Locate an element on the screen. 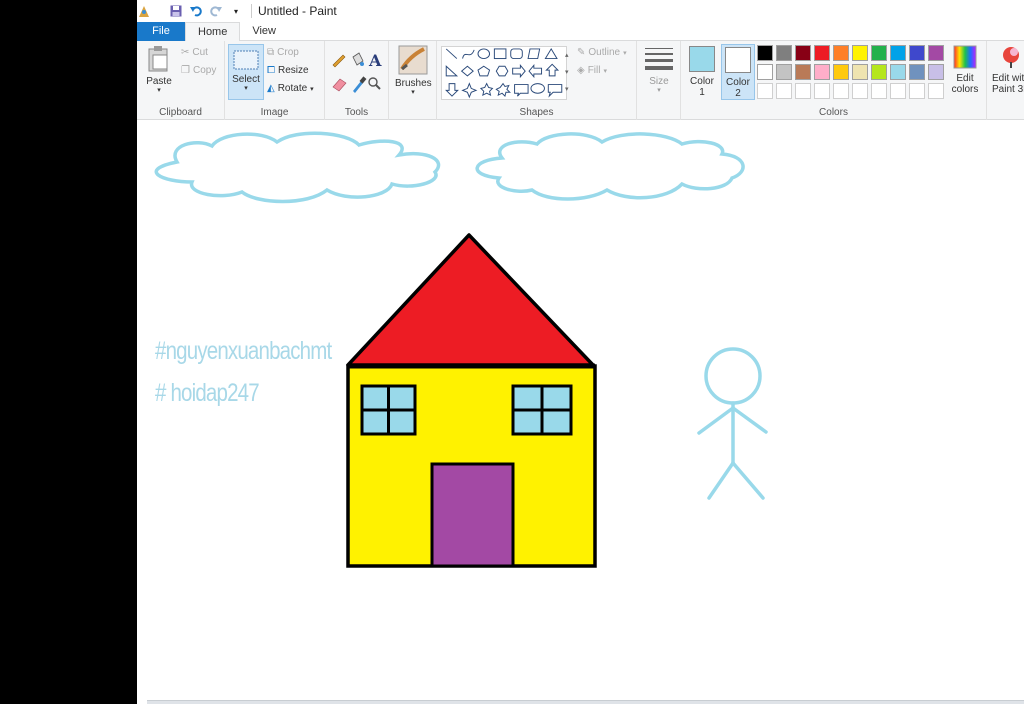  size-button: Size ▾ is located at coordinates (659, 69).